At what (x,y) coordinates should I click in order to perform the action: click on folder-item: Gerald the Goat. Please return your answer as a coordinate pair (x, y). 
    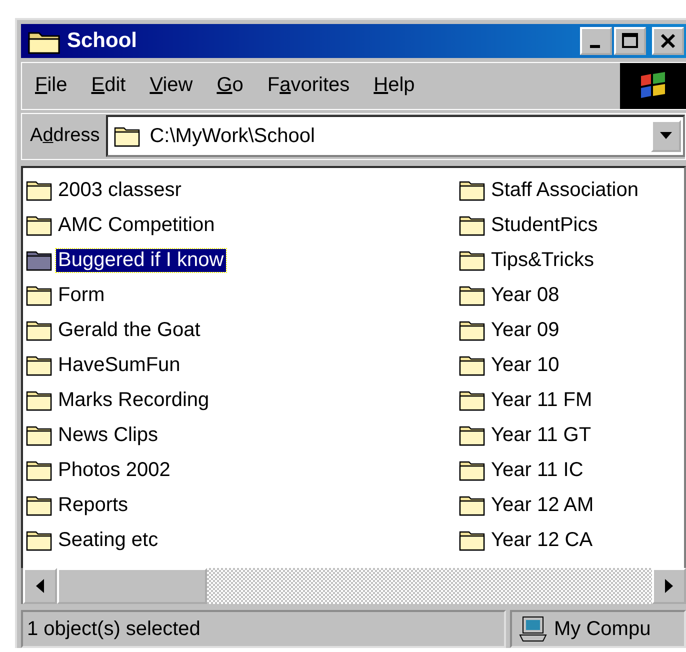
    Looking at the image, I should click on (242, 330).